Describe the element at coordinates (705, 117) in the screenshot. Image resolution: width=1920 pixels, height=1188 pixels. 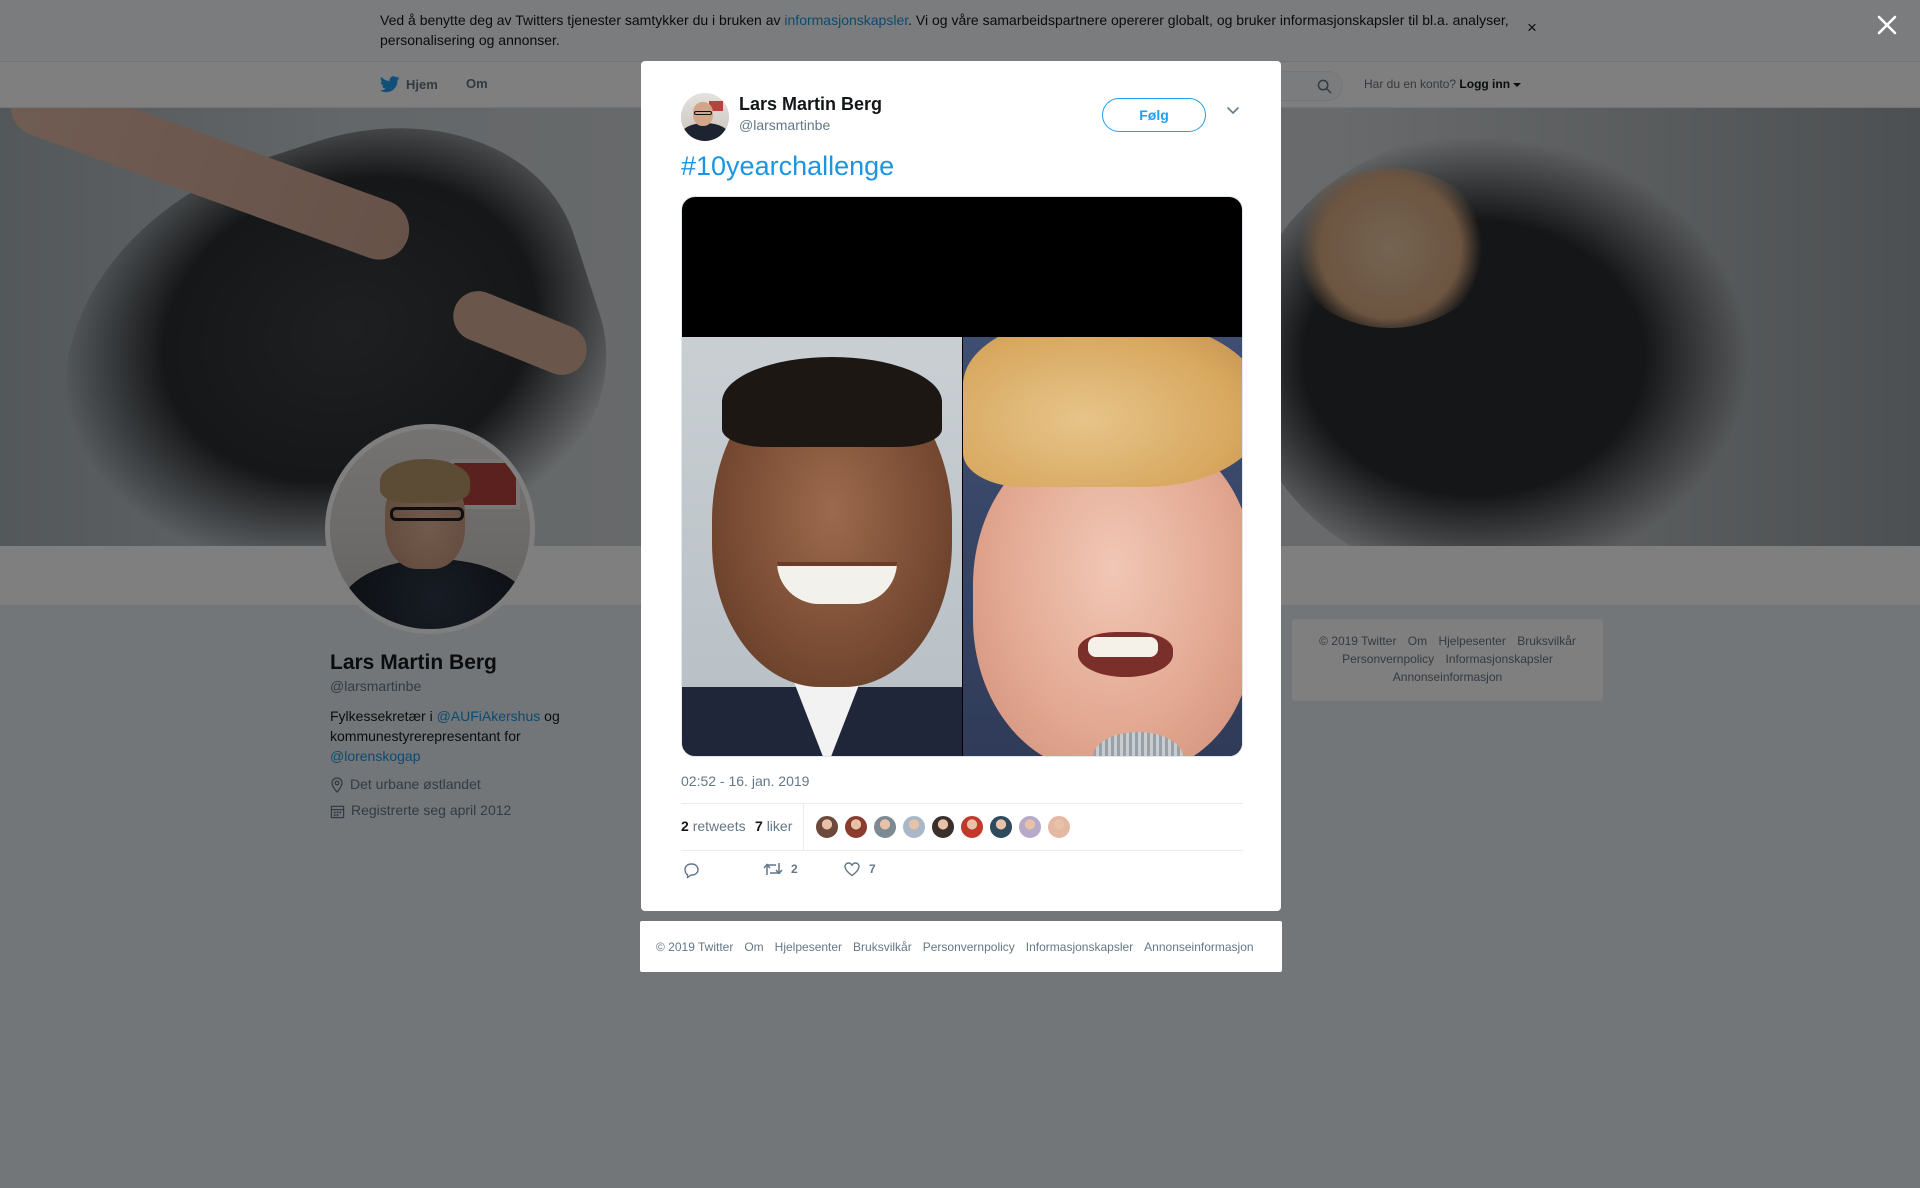
I see `tweet-author-avatar` at that location.